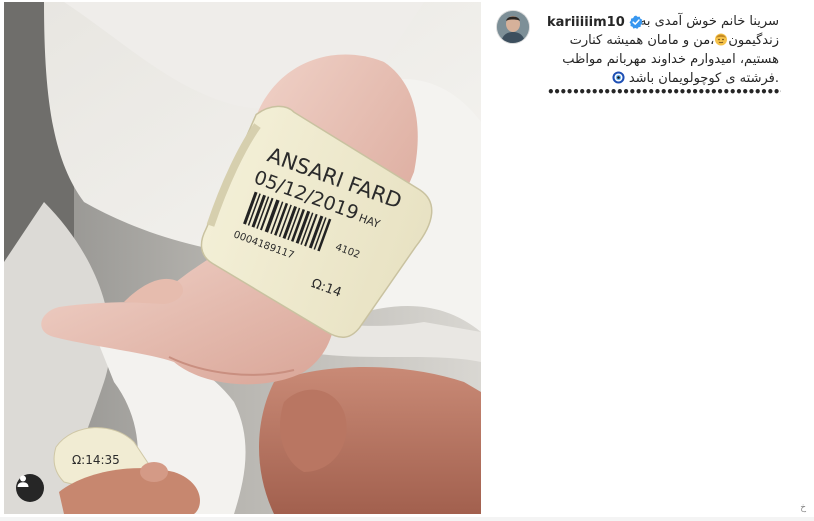 The width and height of the screenshot is (814, 521). I want to click on baby-emoji-icon, so click(721, 39).